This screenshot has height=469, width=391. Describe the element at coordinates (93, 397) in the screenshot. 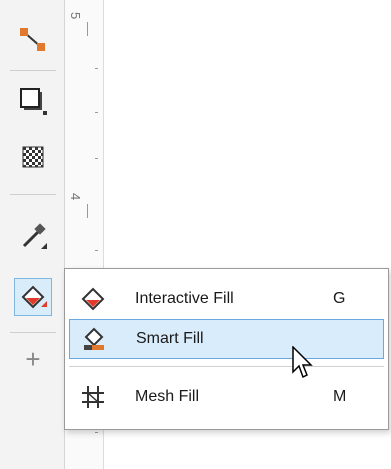

I see `mesh-fill-icon` at that location.